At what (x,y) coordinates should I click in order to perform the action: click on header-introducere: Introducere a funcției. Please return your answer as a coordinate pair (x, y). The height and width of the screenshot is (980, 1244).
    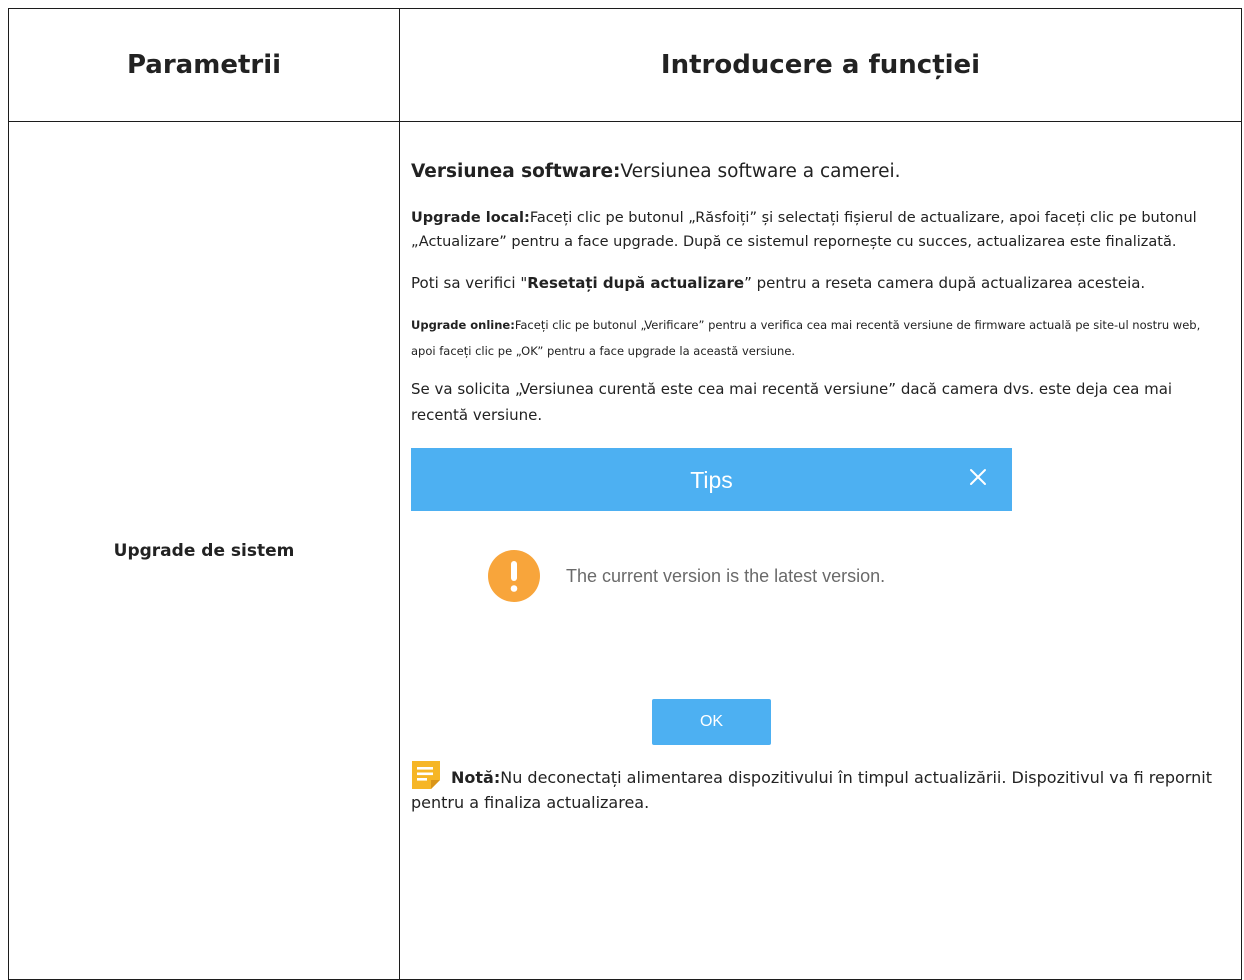
    Looking at the image, I should click on (820, 65).